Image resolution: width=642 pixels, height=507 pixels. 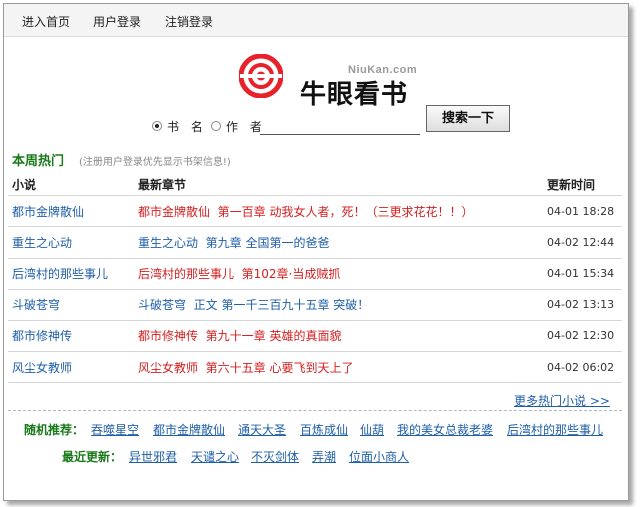 I want to click on random-item: 后湾村的那些事儿, so click(x=555, y=429).